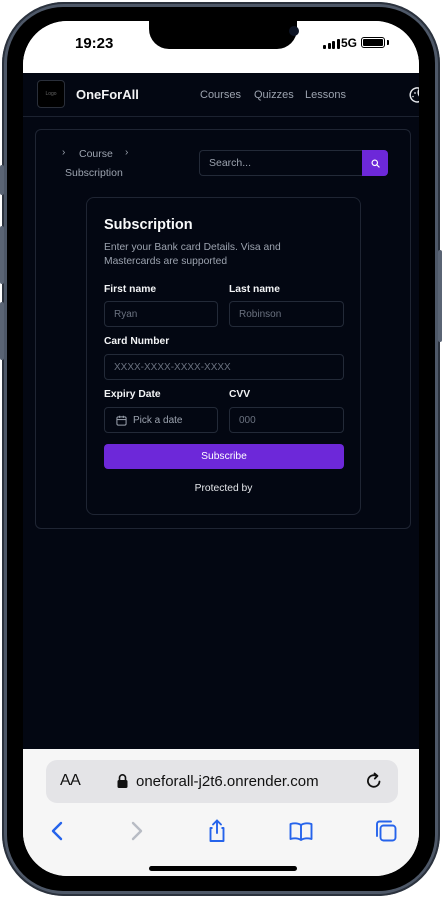  I want to click on subscribe-button: Subscribe, so click(224, 456).